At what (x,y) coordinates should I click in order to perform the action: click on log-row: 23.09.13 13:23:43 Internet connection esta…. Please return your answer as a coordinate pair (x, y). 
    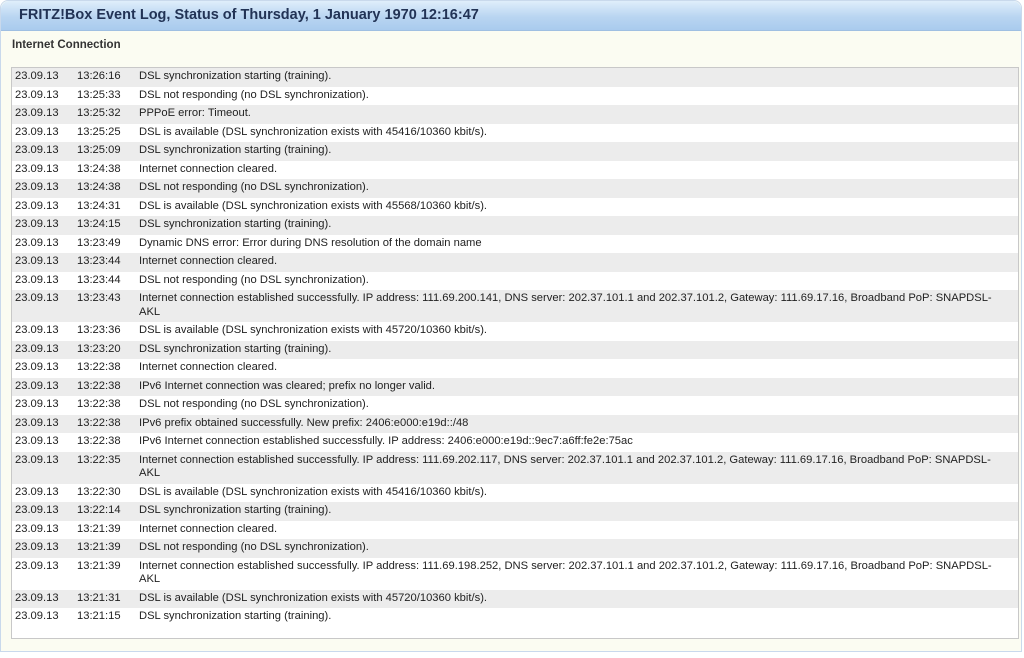
    Looking at the image, I should click on (515, 306).